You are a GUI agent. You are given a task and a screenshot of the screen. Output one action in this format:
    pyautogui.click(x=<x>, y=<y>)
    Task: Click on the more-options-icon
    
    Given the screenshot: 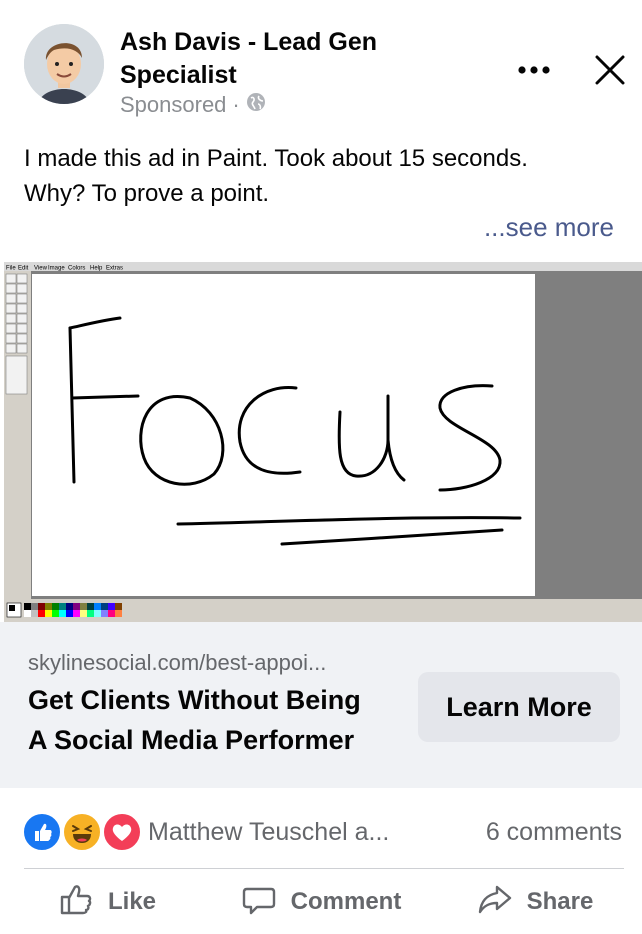 What is the action you would take?
    pyautogui.click(x=534, y=70)
    